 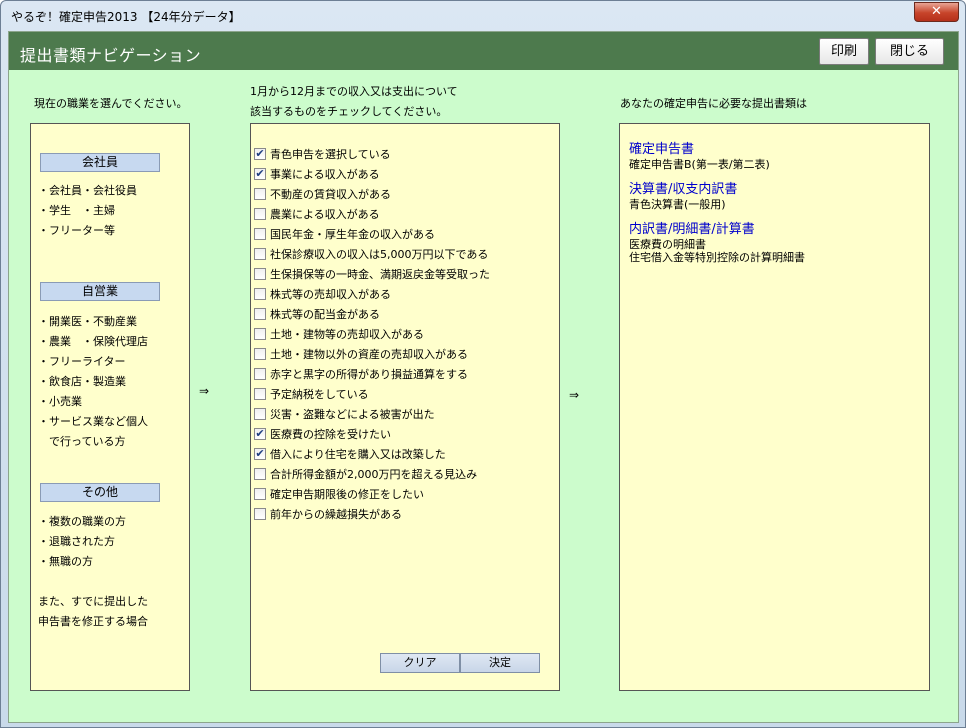 What do you see at coordinates (358, 454) in the screenshot?
I see `checkbox-label: 借入により住宅を購入又は改築した` at bounding box center [358, 454].